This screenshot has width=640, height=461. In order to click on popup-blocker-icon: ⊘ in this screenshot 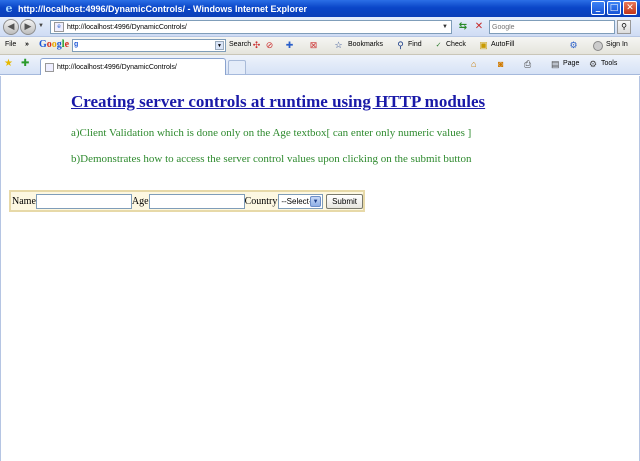, I will do `click(269, 45)`.